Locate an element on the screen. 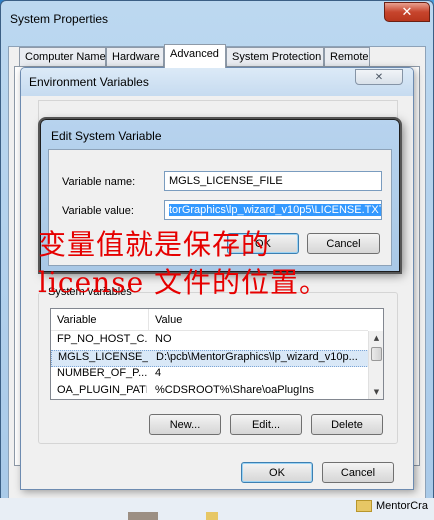  list-item: OA_PLUGIN_PATH %CDSROOT%\Share\oaPlugIns is located at coordinates (210, 391).